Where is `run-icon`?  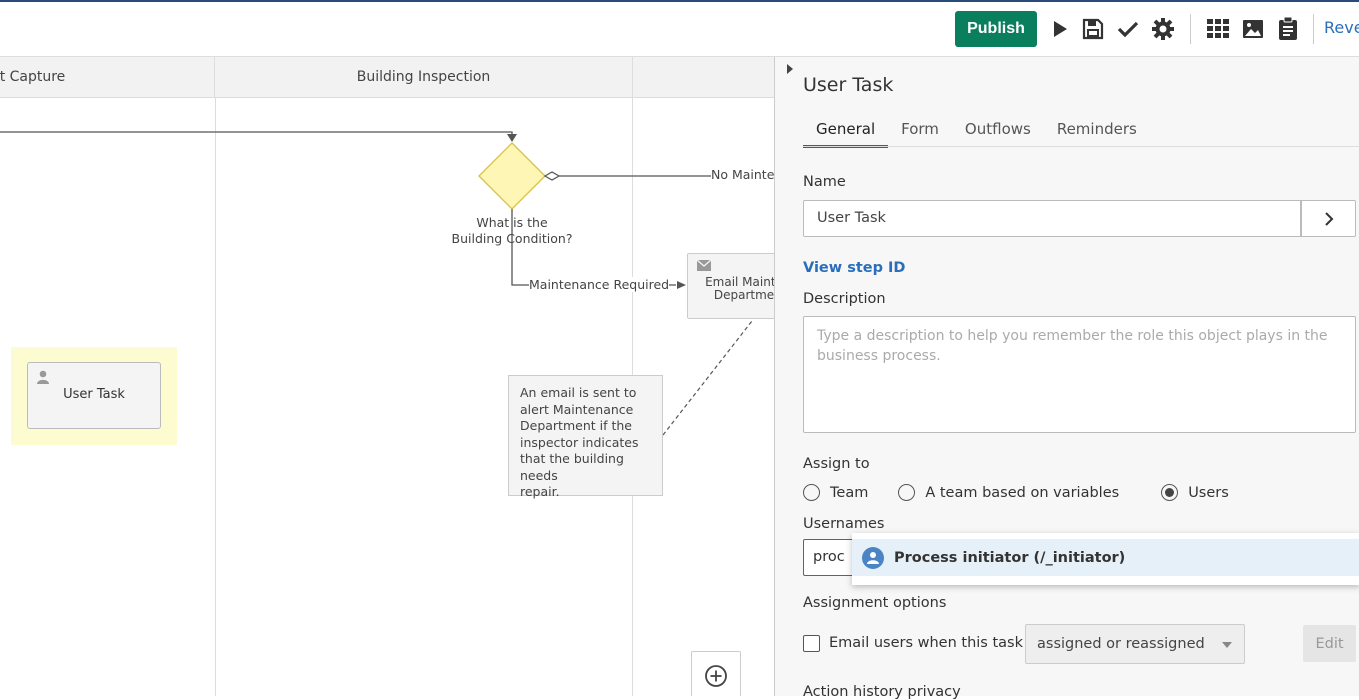 run-icon is located at coordinates (1060, 29).